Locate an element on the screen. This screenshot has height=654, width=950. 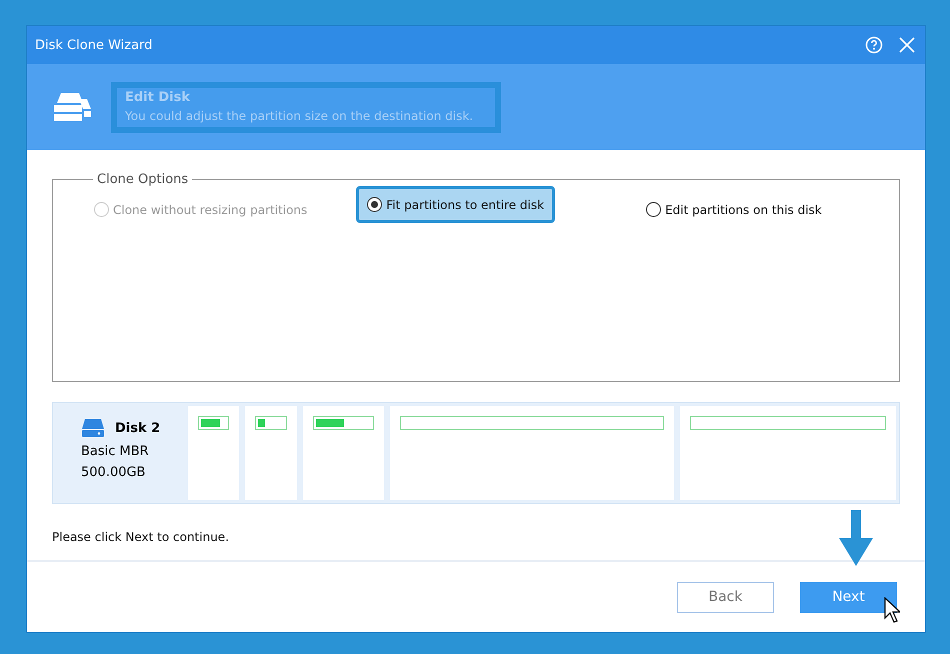
group-label: Clone Options is located at coordinates (143, 179).